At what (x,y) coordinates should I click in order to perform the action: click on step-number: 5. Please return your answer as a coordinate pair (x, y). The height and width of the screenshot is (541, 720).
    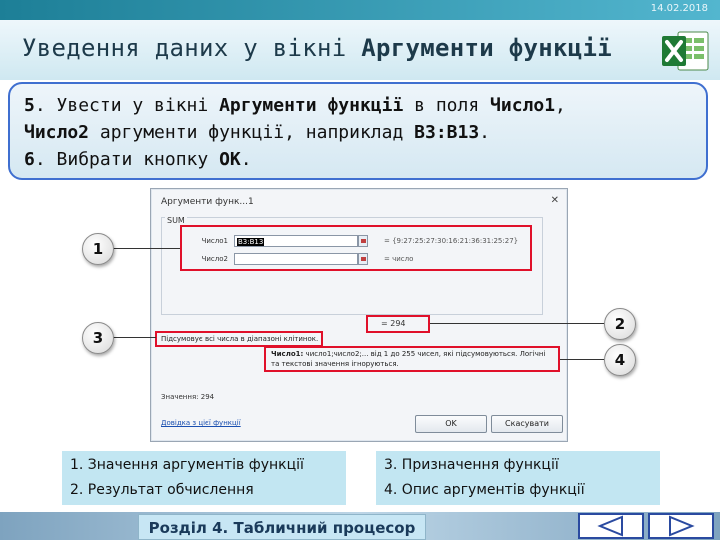
    Looking at the image, I should click on (29, 105).